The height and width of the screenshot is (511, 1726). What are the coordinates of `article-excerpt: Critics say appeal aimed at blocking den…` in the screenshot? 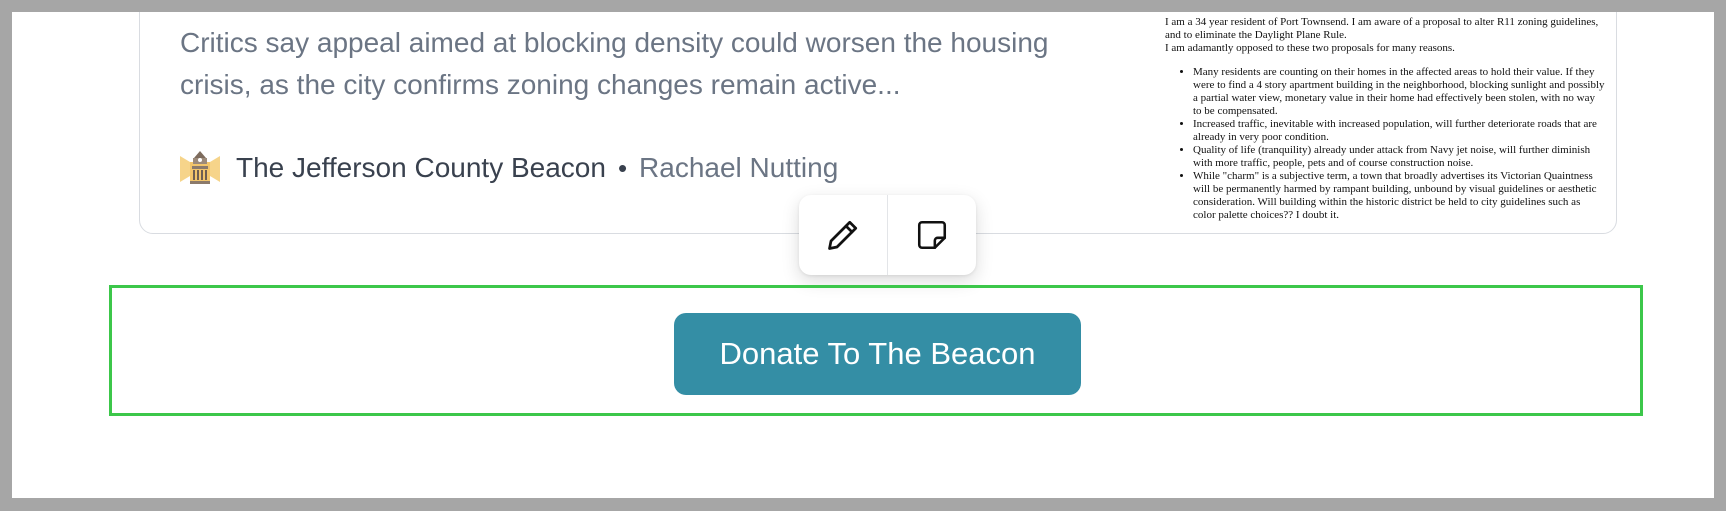 It's located at (614, 63).